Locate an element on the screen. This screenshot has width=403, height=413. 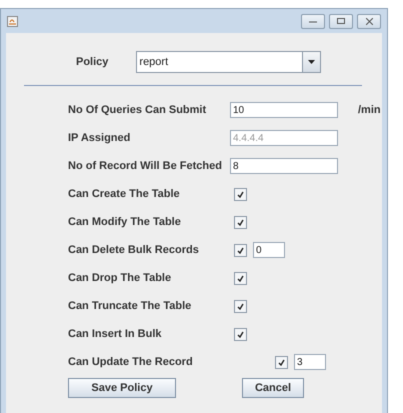
field-label: No Of Queries Can Submit is located at coordinates (138, 110).